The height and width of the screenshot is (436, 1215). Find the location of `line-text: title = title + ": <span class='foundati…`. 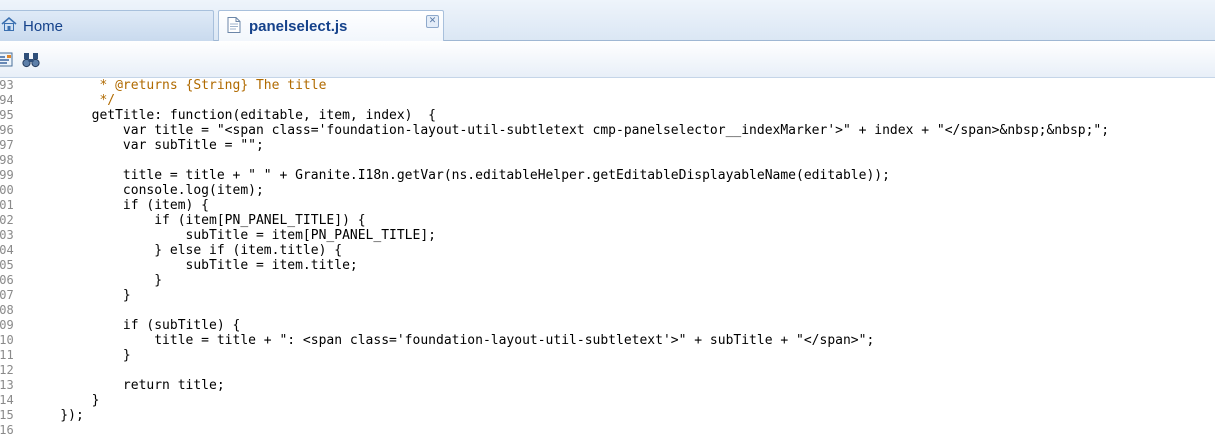

line-text: title = title + ": <span class='foundati… is located at coordinates (452, 340).